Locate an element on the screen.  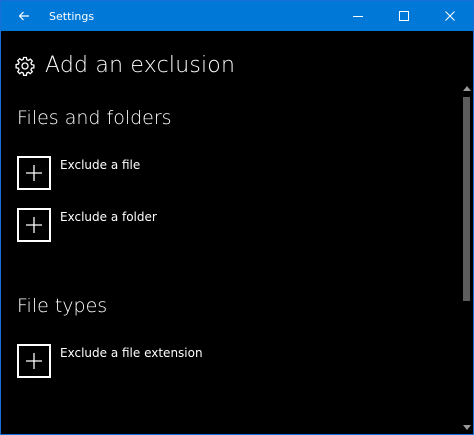
exclude-file-label: Exclude a file is located at coordinates (100, 165).